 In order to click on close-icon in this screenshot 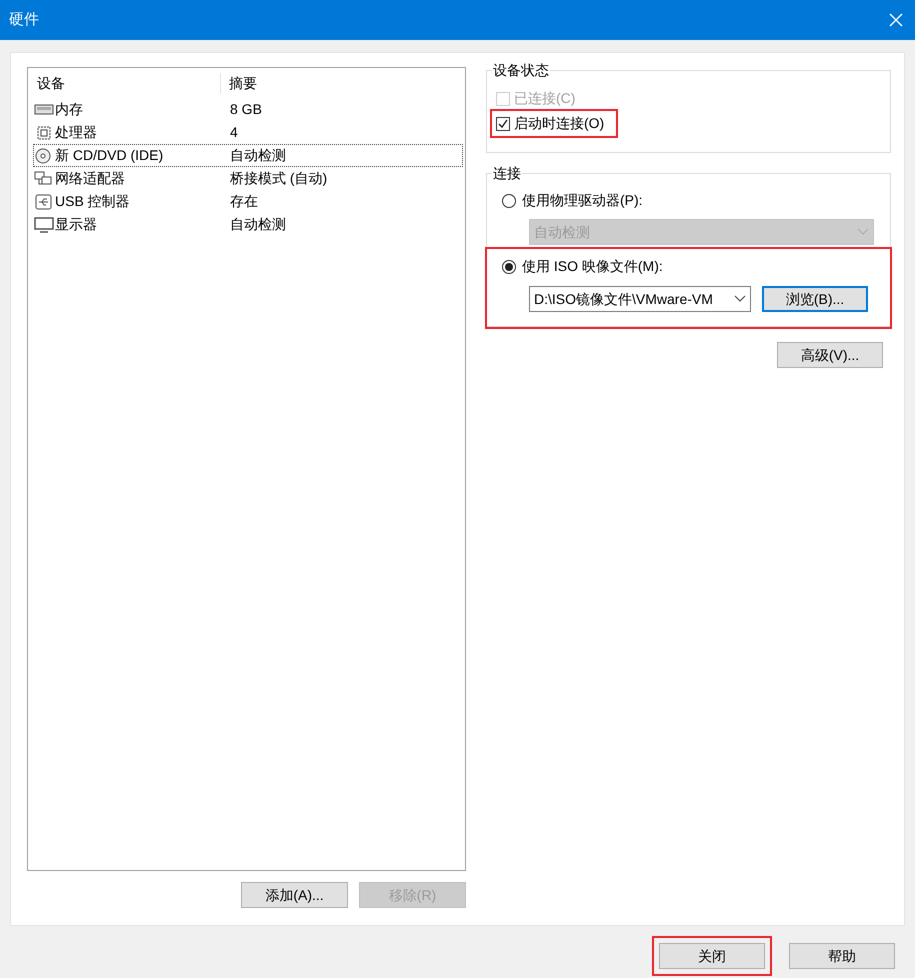, I will do `click(896, 20)`.